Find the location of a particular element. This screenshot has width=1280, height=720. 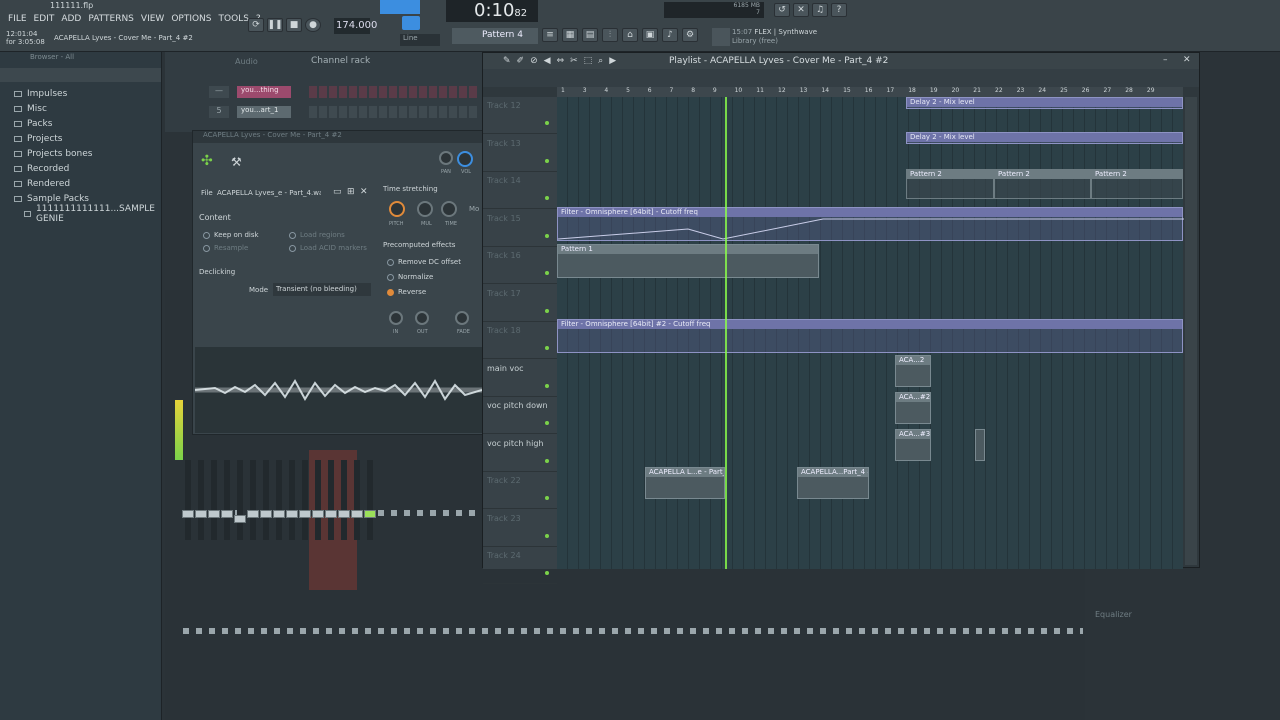

download-icon is located at coordinates (721, 37).